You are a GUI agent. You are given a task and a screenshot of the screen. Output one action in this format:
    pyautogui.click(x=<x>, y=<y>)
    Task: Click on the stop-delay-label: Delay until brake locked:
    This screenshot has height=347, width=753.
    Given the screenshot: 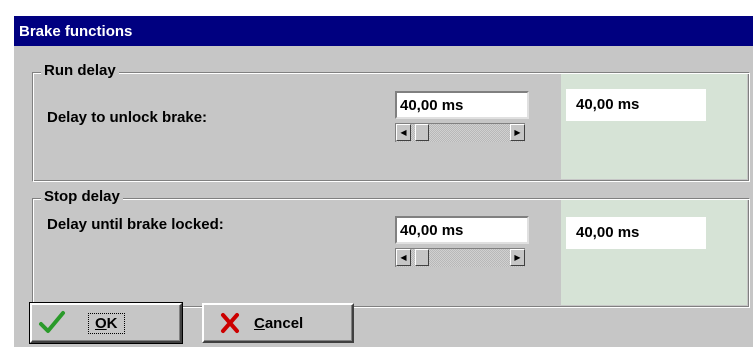 What is the action you would take?
    pyautogui.click(x=135, y=224)
    